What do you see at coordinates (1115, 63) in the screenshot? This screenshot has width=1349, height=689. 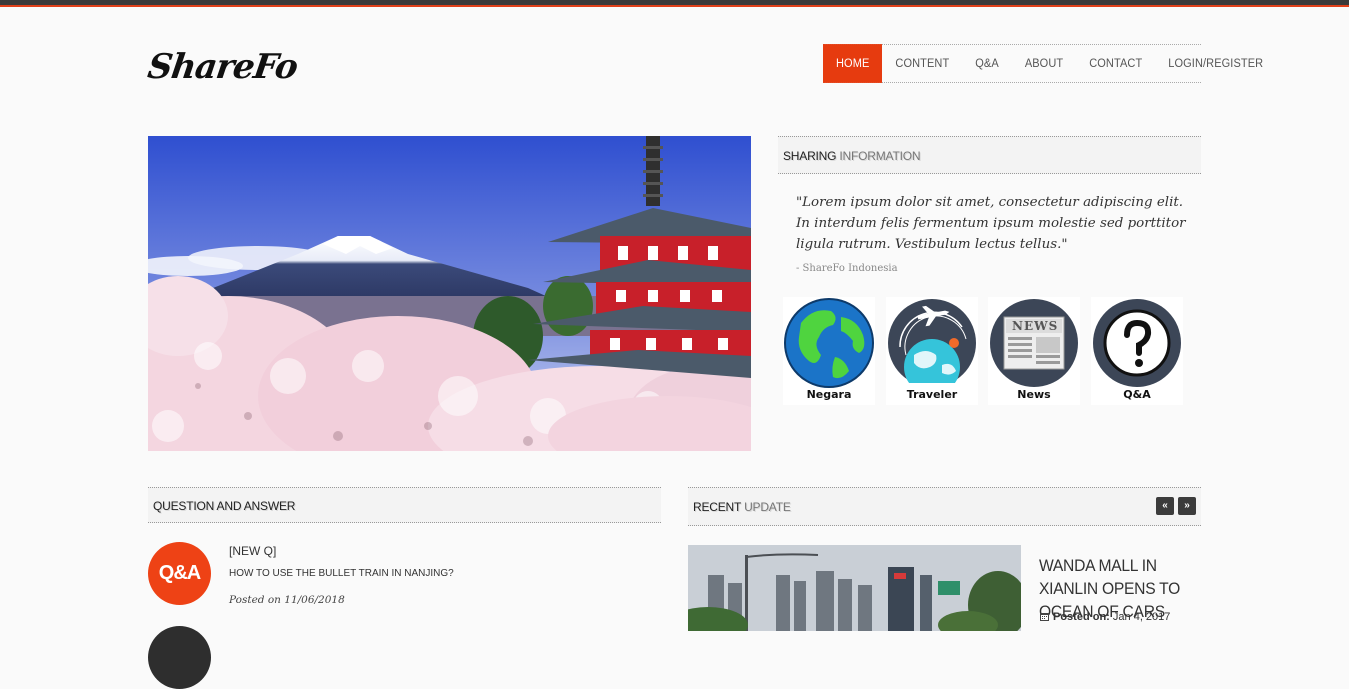 I see `nav-contact: CONTACT` at bounding box center [1115, 63].